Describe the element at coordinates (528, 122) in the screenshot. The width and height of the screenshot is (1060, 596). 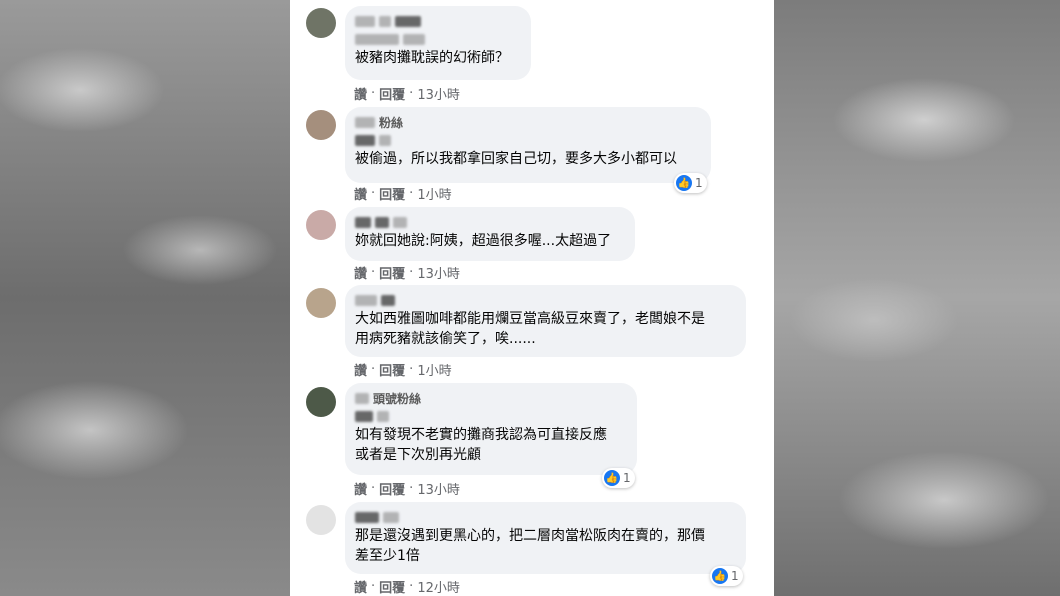
I see `fan-badge: 粉絲` at that location.